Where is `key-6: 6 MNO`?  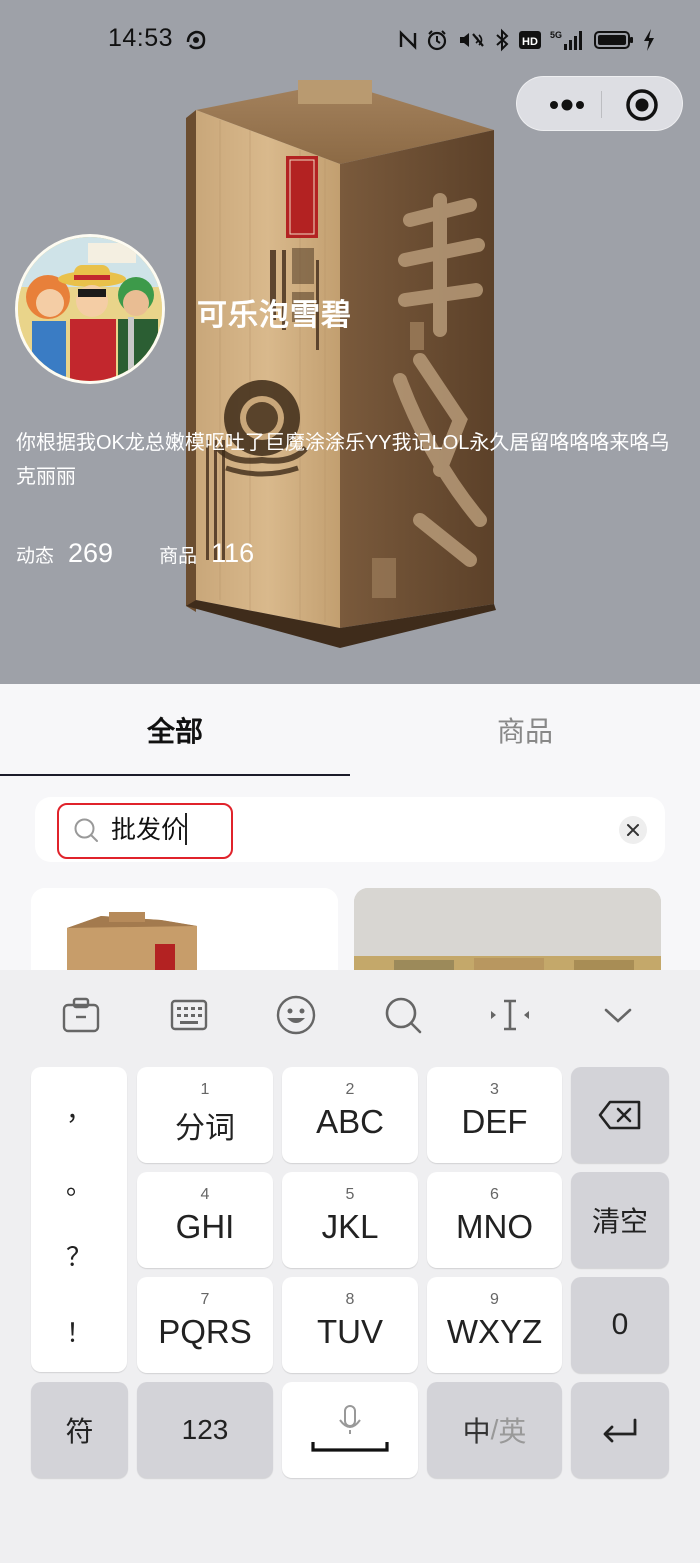 key-6: 6 MNO is located at coordinates (494, 1220).